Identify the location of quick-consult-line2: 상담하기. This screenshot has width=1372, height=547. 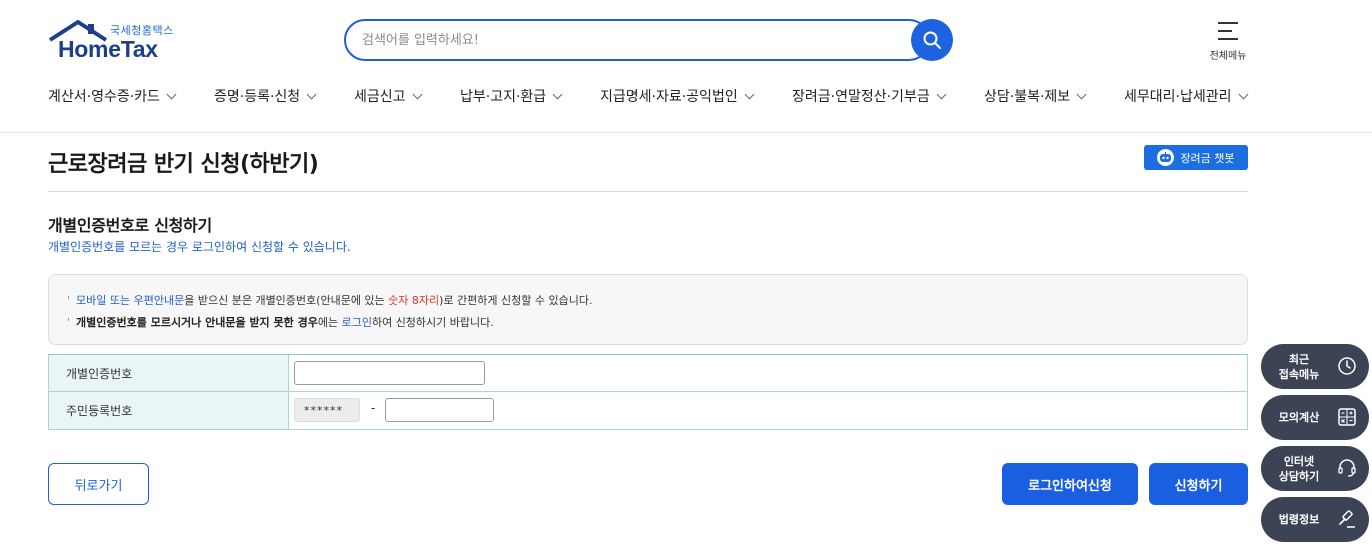
(1299, 476).